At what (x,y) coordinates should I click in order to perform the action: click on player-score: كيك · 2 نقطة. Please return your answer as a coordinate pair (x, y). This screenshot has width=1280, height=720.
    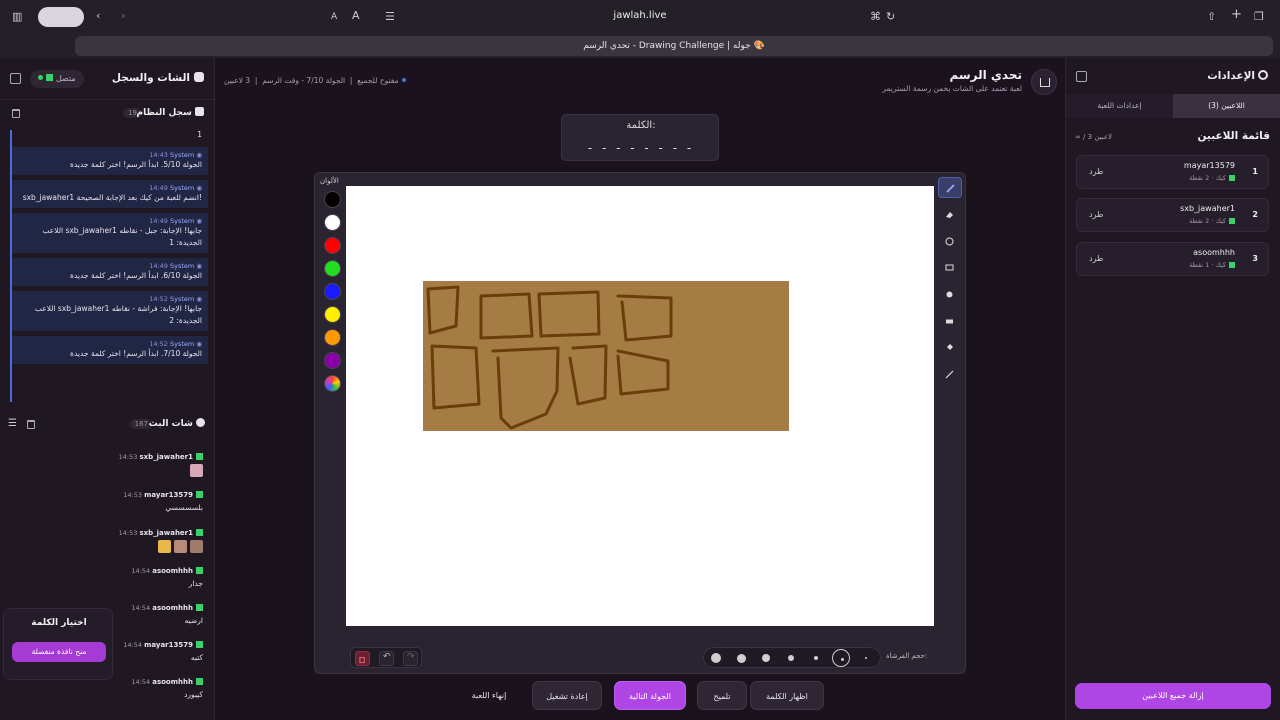
    Looking at the image, I should click on (1212, 178).